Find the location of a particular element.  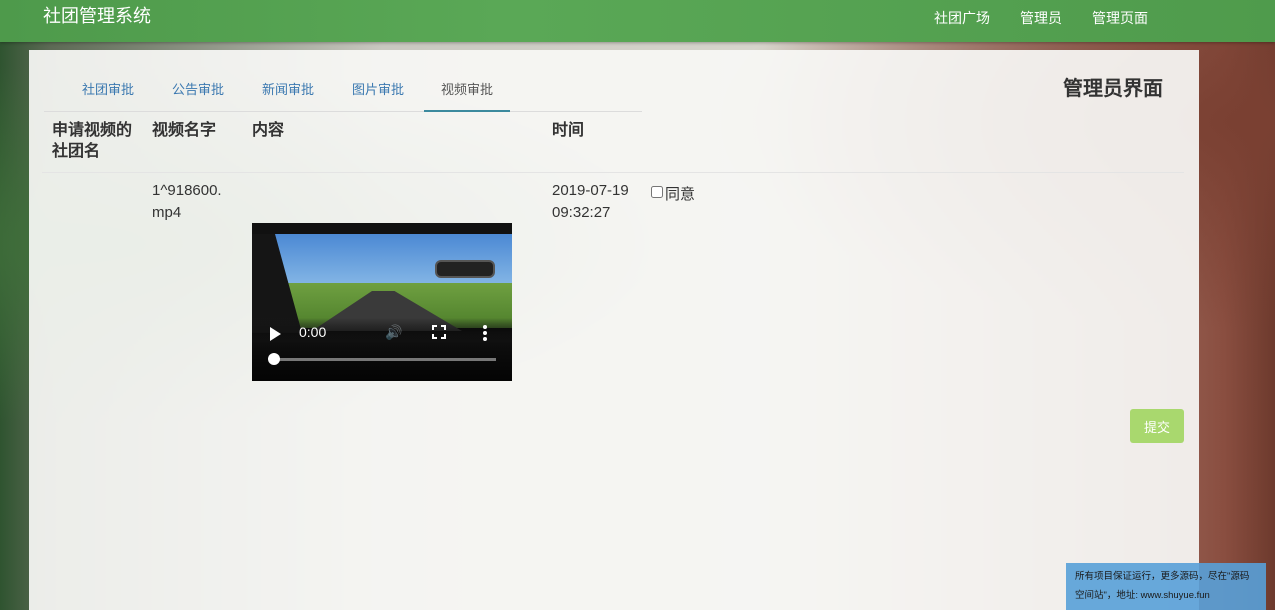

play-icon is located at coordinates (275, 334).